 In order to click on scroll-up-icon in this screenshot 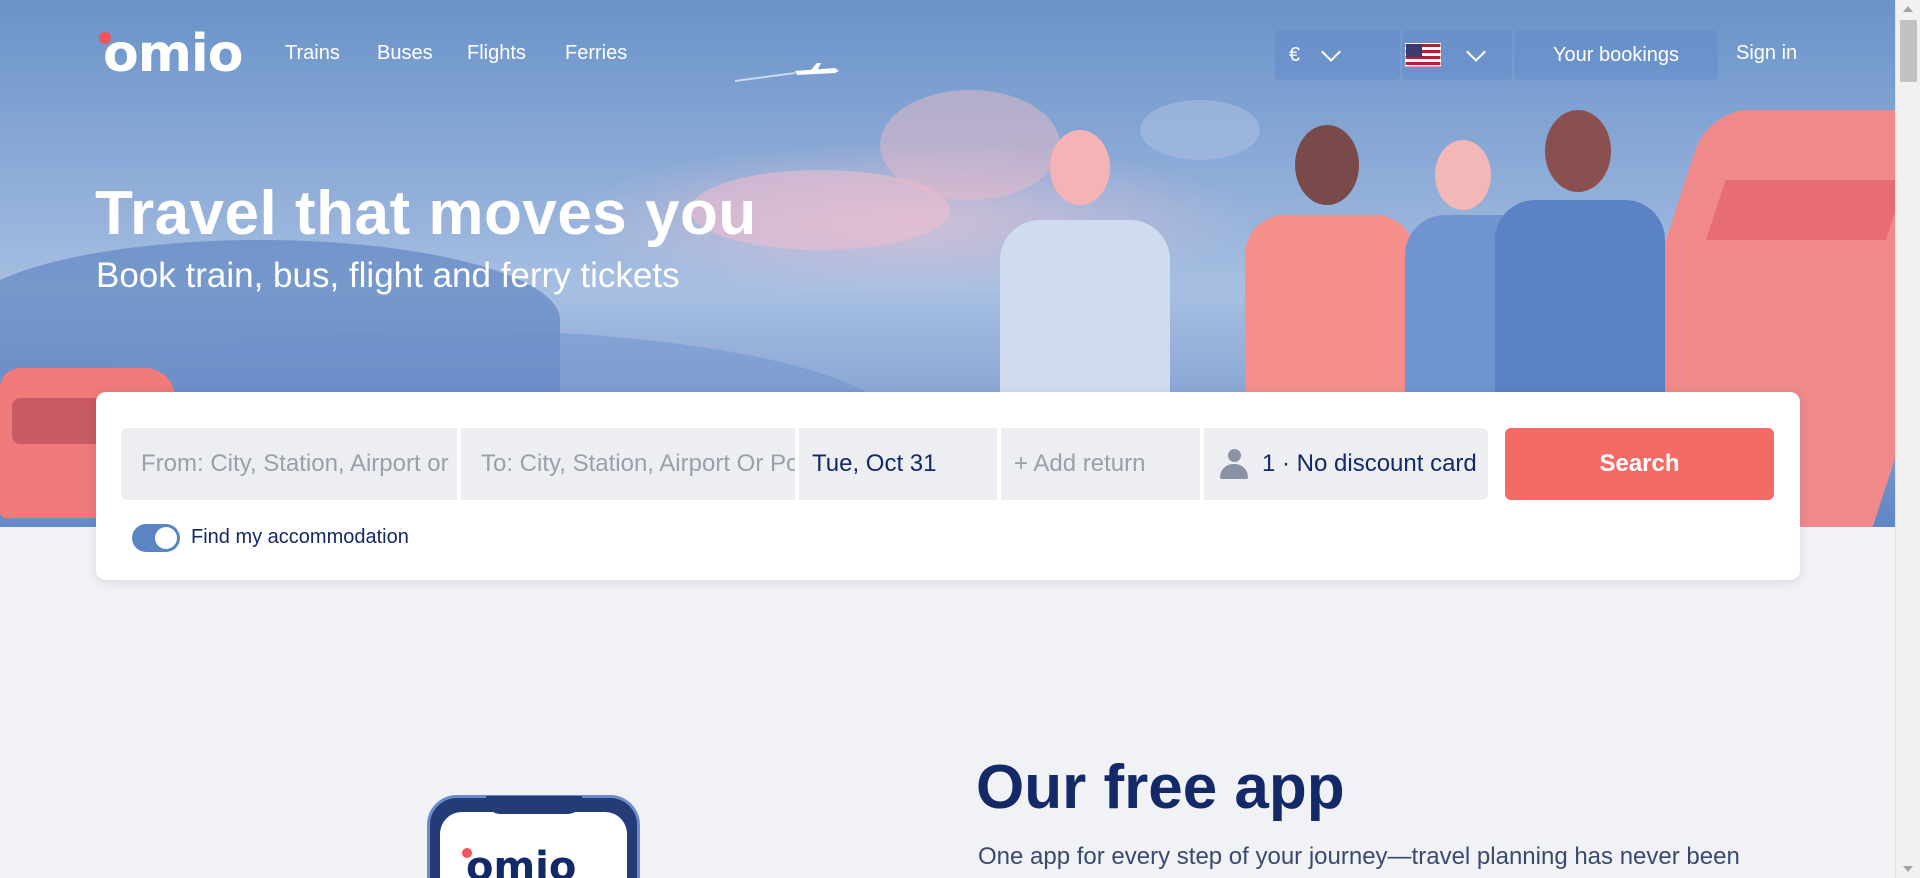, I will do `click(1908, 9)`.